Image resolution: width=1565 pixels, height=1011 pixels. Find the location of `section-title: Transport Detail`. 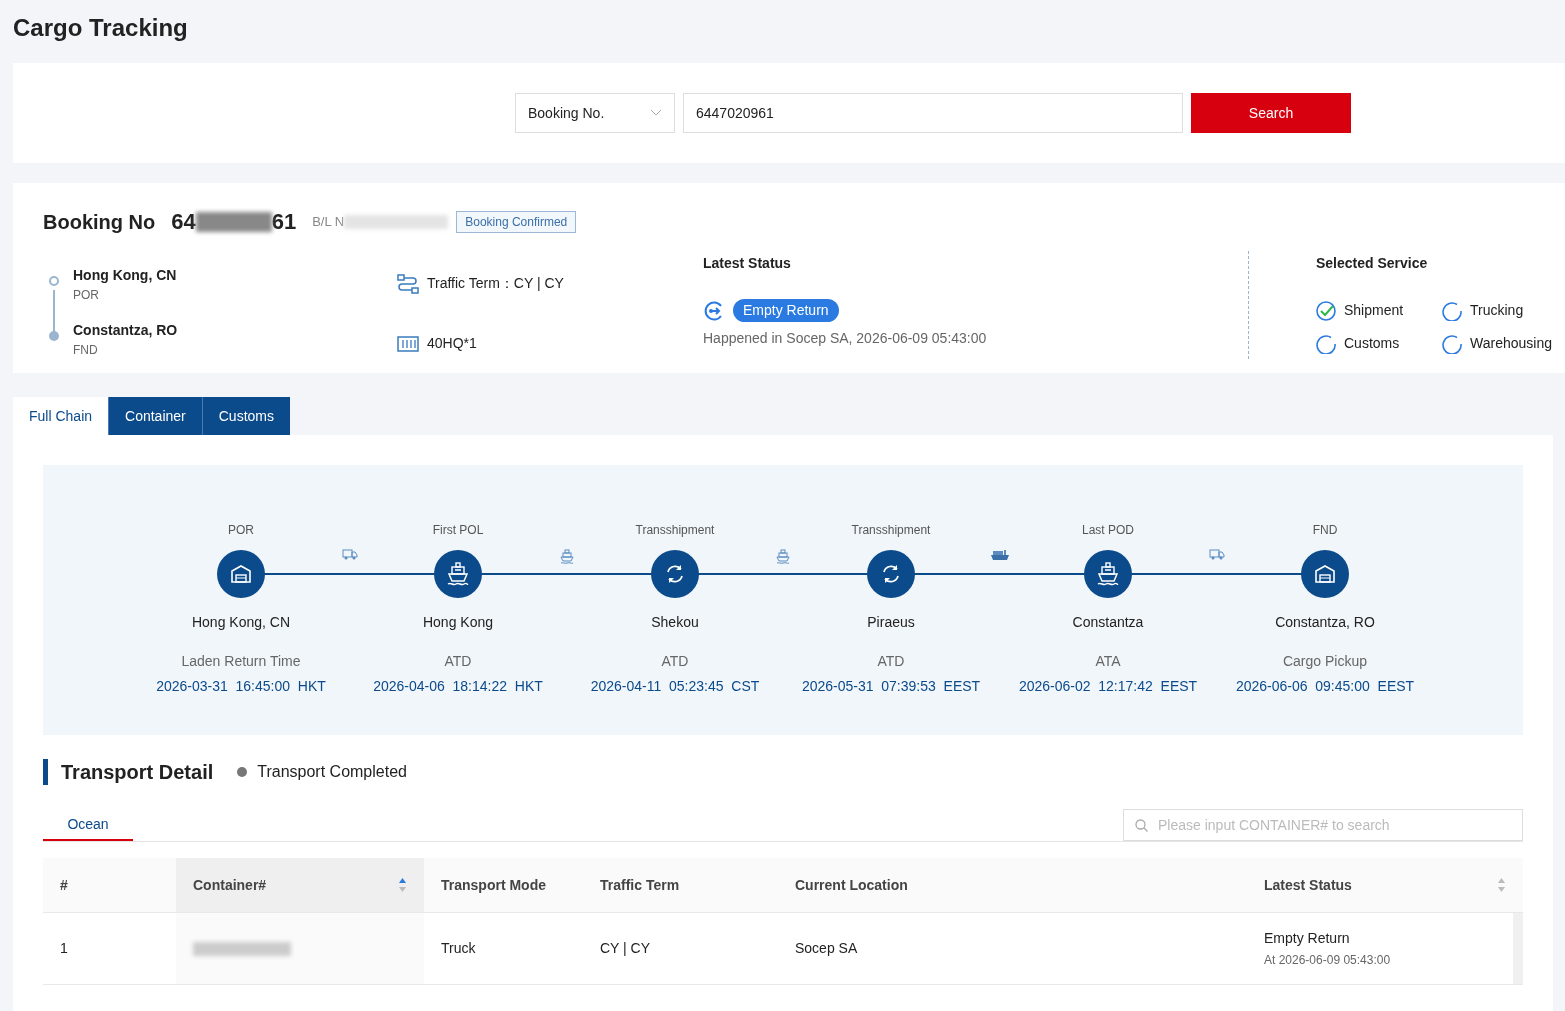

section-title: Transport Detail is located at coordinates (137, 772).